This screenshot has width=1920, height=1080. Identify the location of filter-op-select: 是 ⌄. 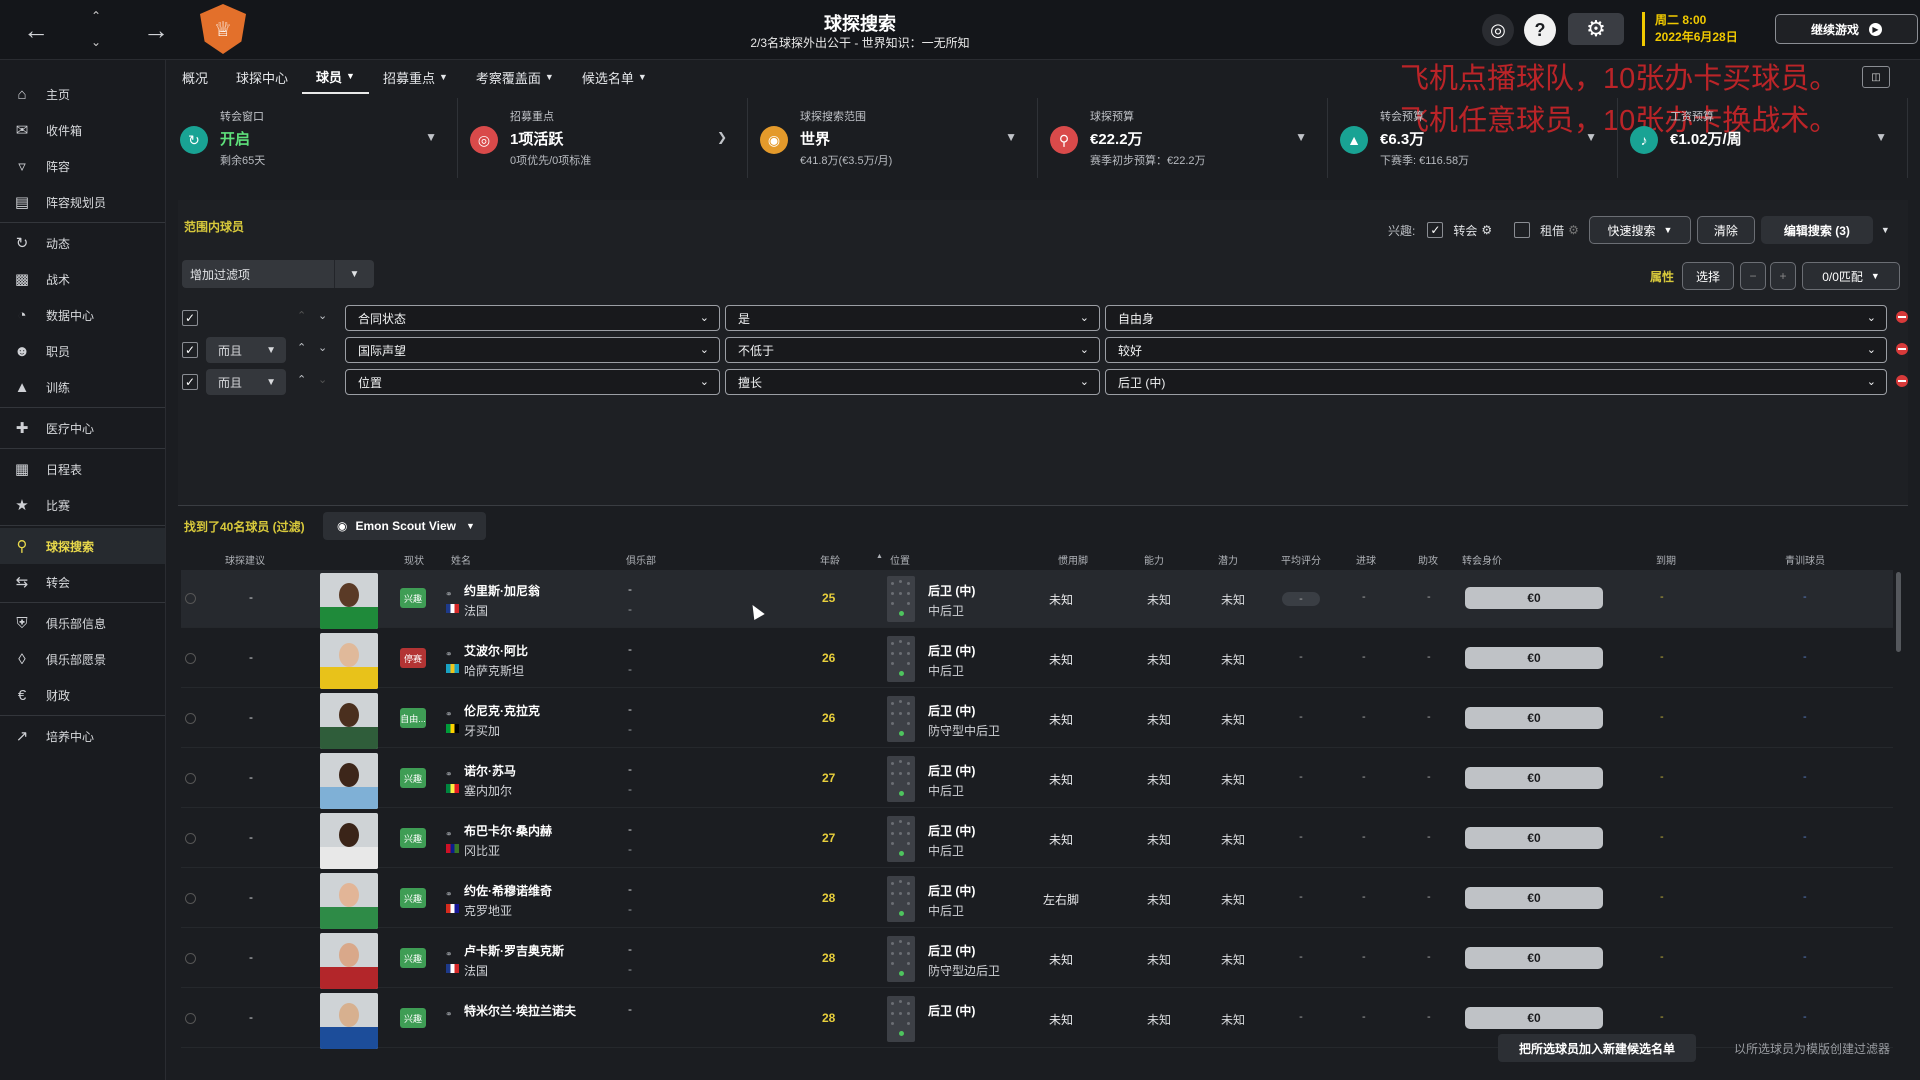
(912, 318).